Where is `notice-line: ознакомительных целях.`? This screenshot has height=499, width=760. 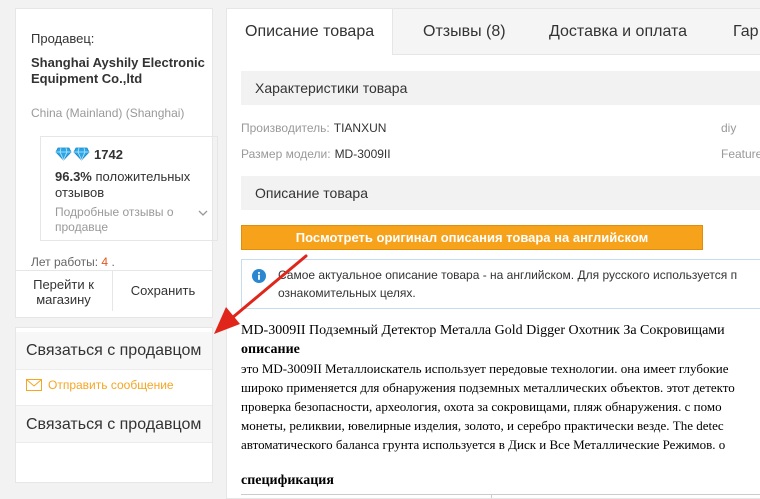
notice-line: ознакомительных целях. is located at coordinates (347, 293).